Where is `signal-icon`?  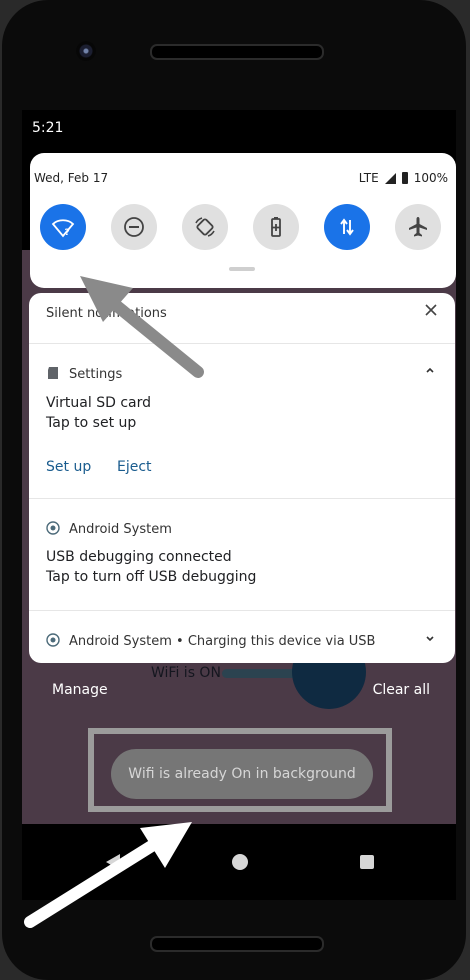 signal-icon is located at coordinates (390, 178).